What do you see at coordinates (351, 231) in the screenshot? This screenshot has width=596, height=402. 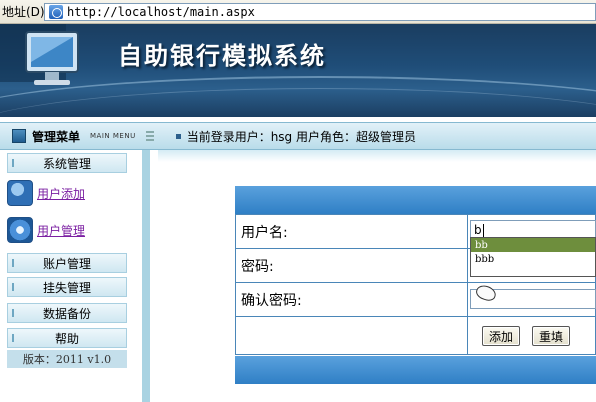 I see `username-label: 用户名:` at bounding box center [351, 231].